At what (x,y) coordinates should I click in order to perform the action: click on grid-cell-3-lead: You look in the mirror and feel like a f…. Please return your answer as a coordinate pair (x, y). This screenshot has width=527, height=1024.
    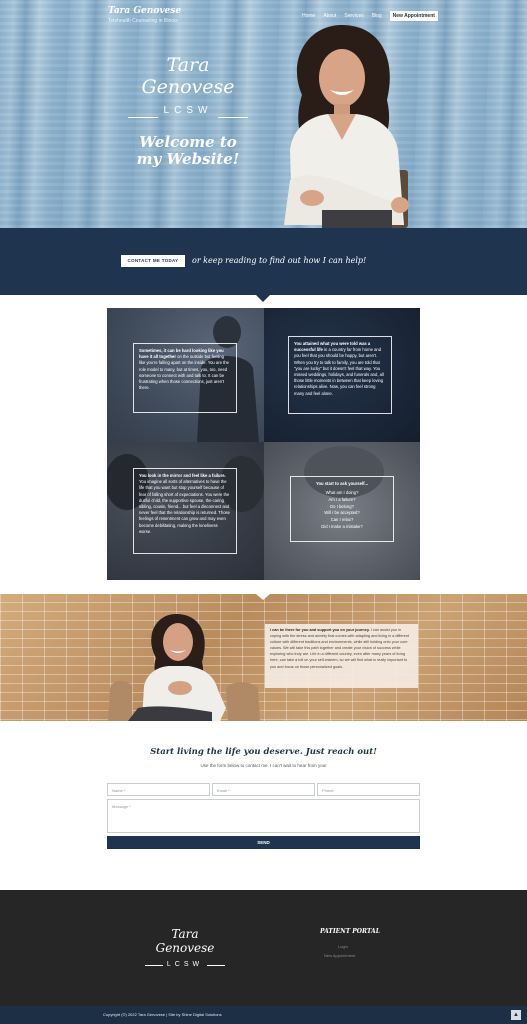
    Looking at the image, I should click on (182, 475).